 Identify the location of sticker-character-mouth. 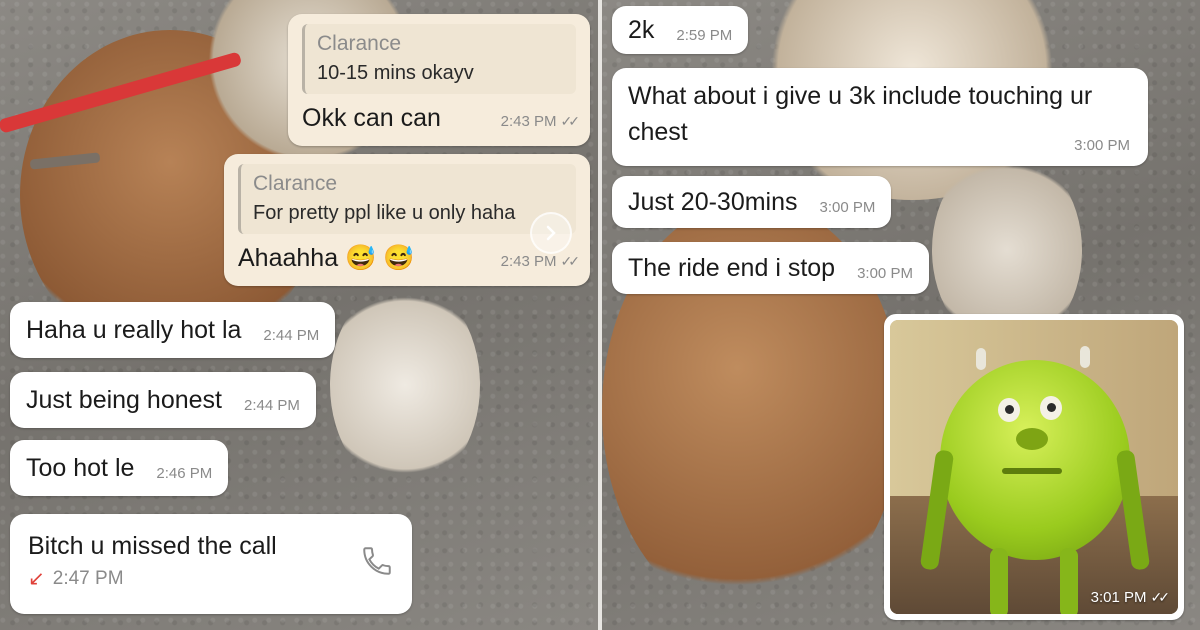
(1032, 471).